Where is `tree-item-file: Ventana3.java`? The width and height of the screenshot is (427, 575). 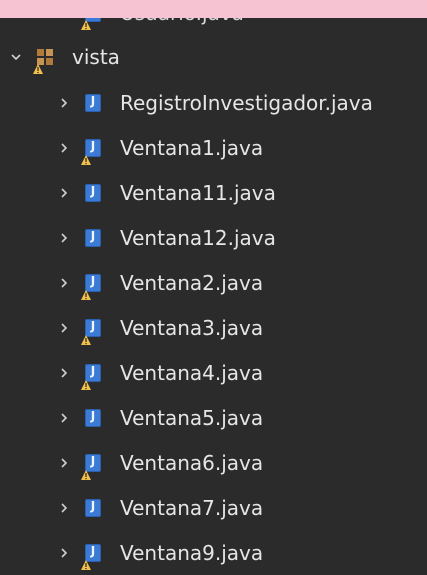 tree-item-file: Ventana3.java is located at coordinates (213, 327).